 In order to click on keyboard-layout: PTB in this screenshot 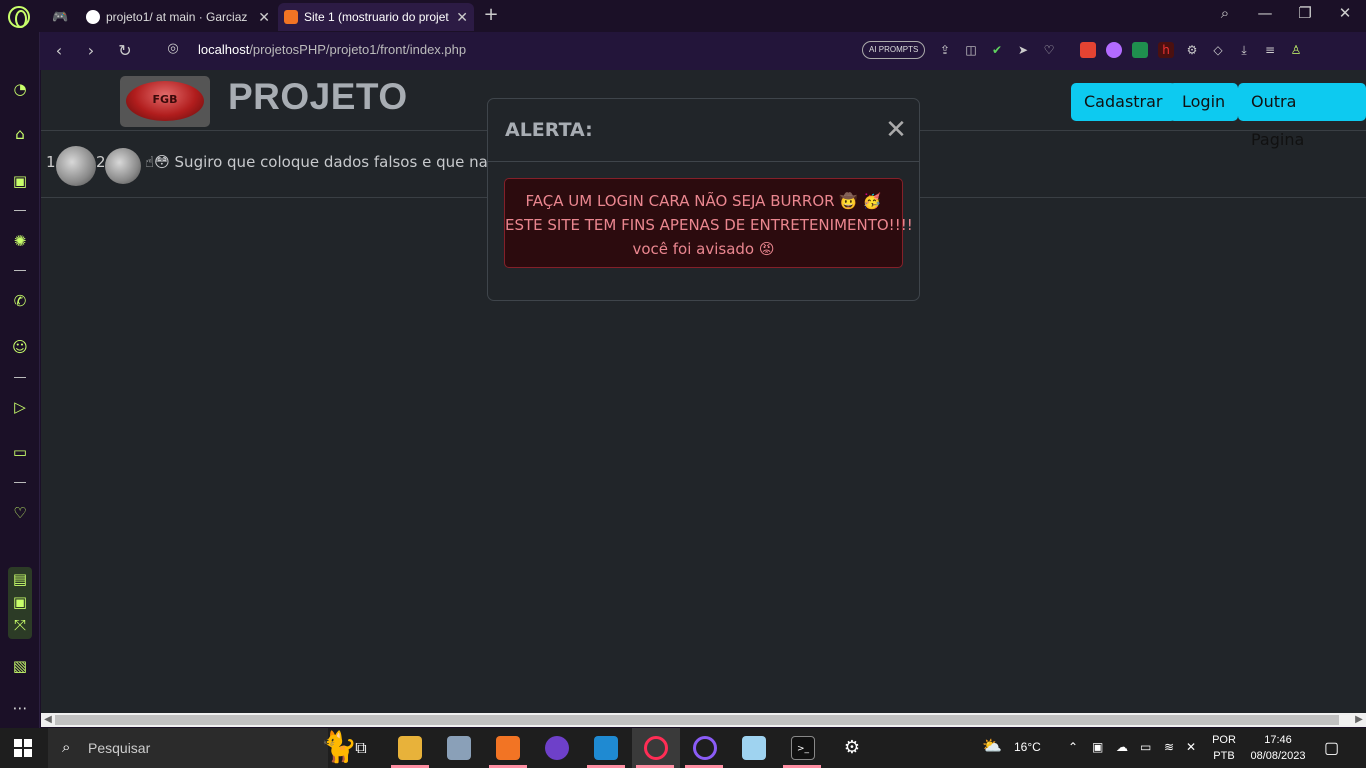, I will do `click(1224, 756)`.